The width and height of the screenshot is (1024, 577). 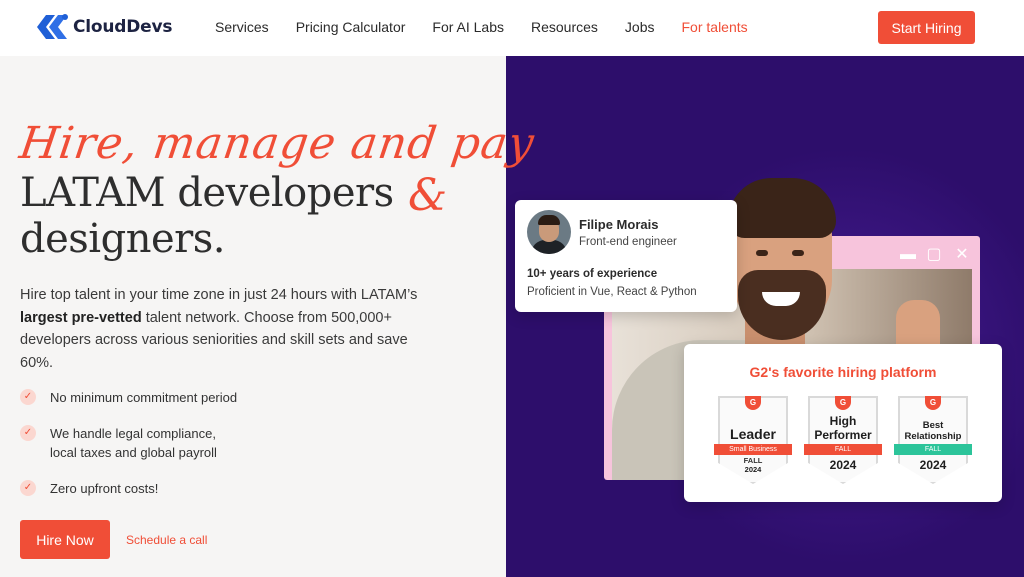 What do you see at coordinates (628, 242) in the screenshot?
I see `profile-role: Front-end engineer` at bounding box center [628, 242].